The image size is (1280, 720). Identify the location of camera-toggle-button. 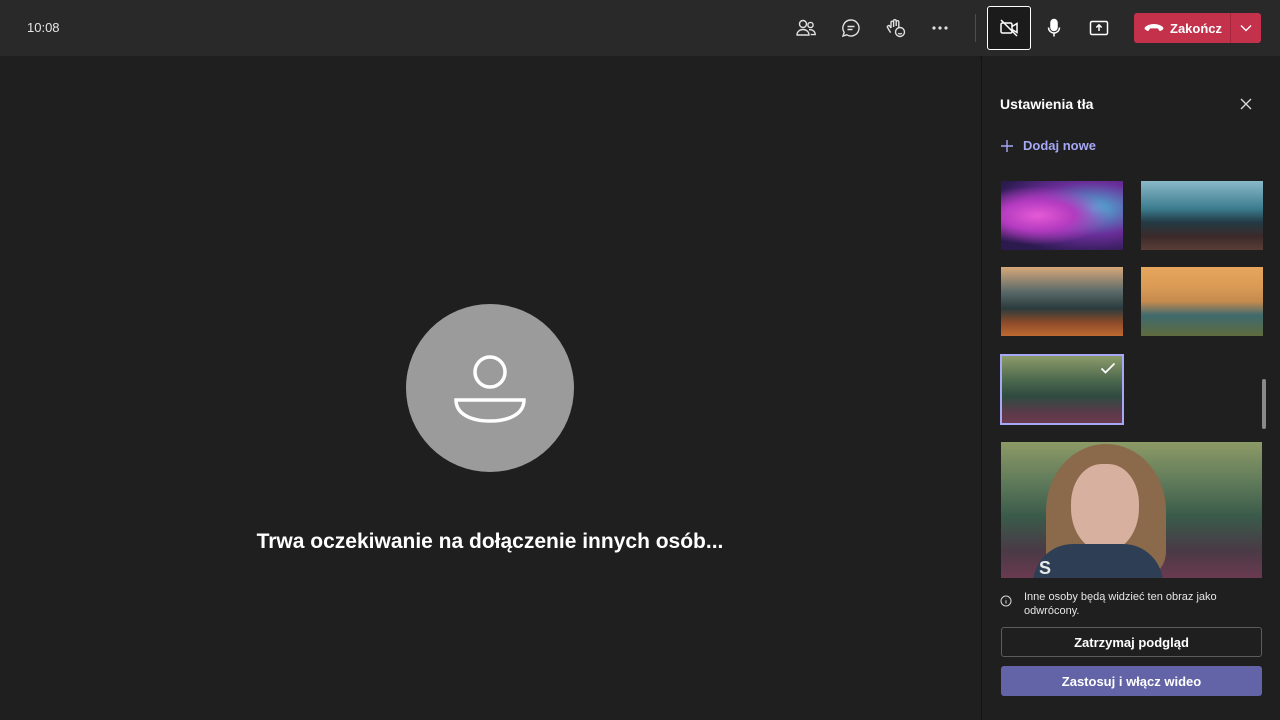
(1009, 28).